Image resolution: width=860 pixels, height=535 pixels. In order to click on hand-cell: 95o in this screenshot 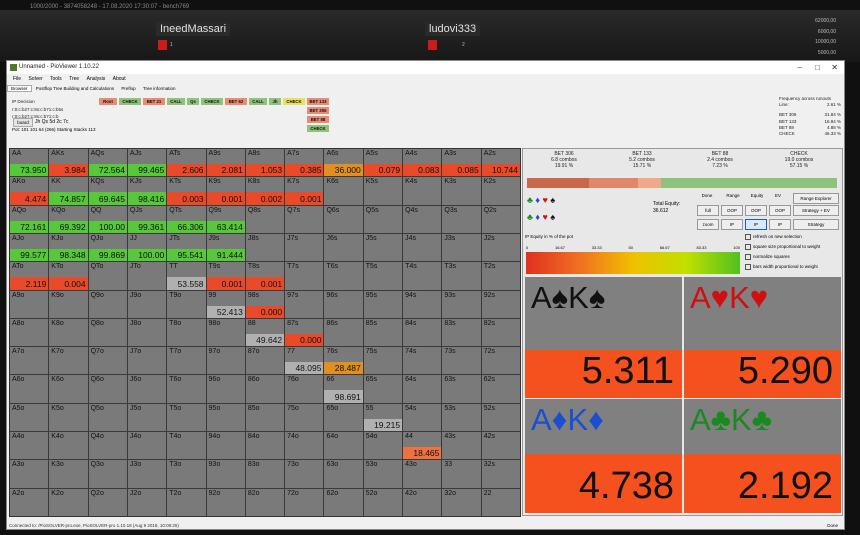, I will do `click(225, 417)`.